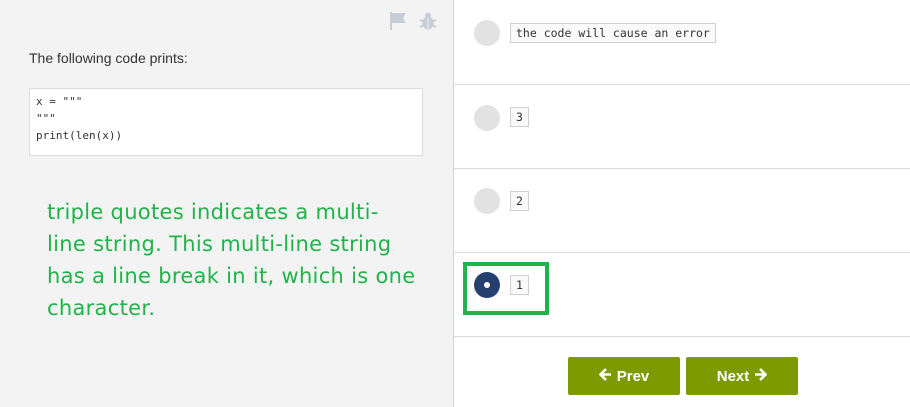  Describe the element at coordinates (398, 21) in the screenshot. I see `flag-icon` at that location.